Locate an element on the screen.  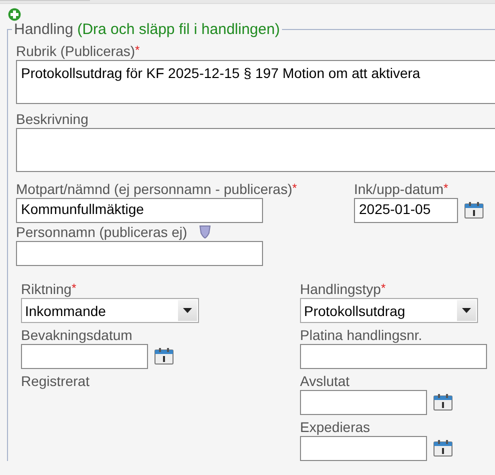
field-label: Beskrivning is located at coordinates (52, 119).